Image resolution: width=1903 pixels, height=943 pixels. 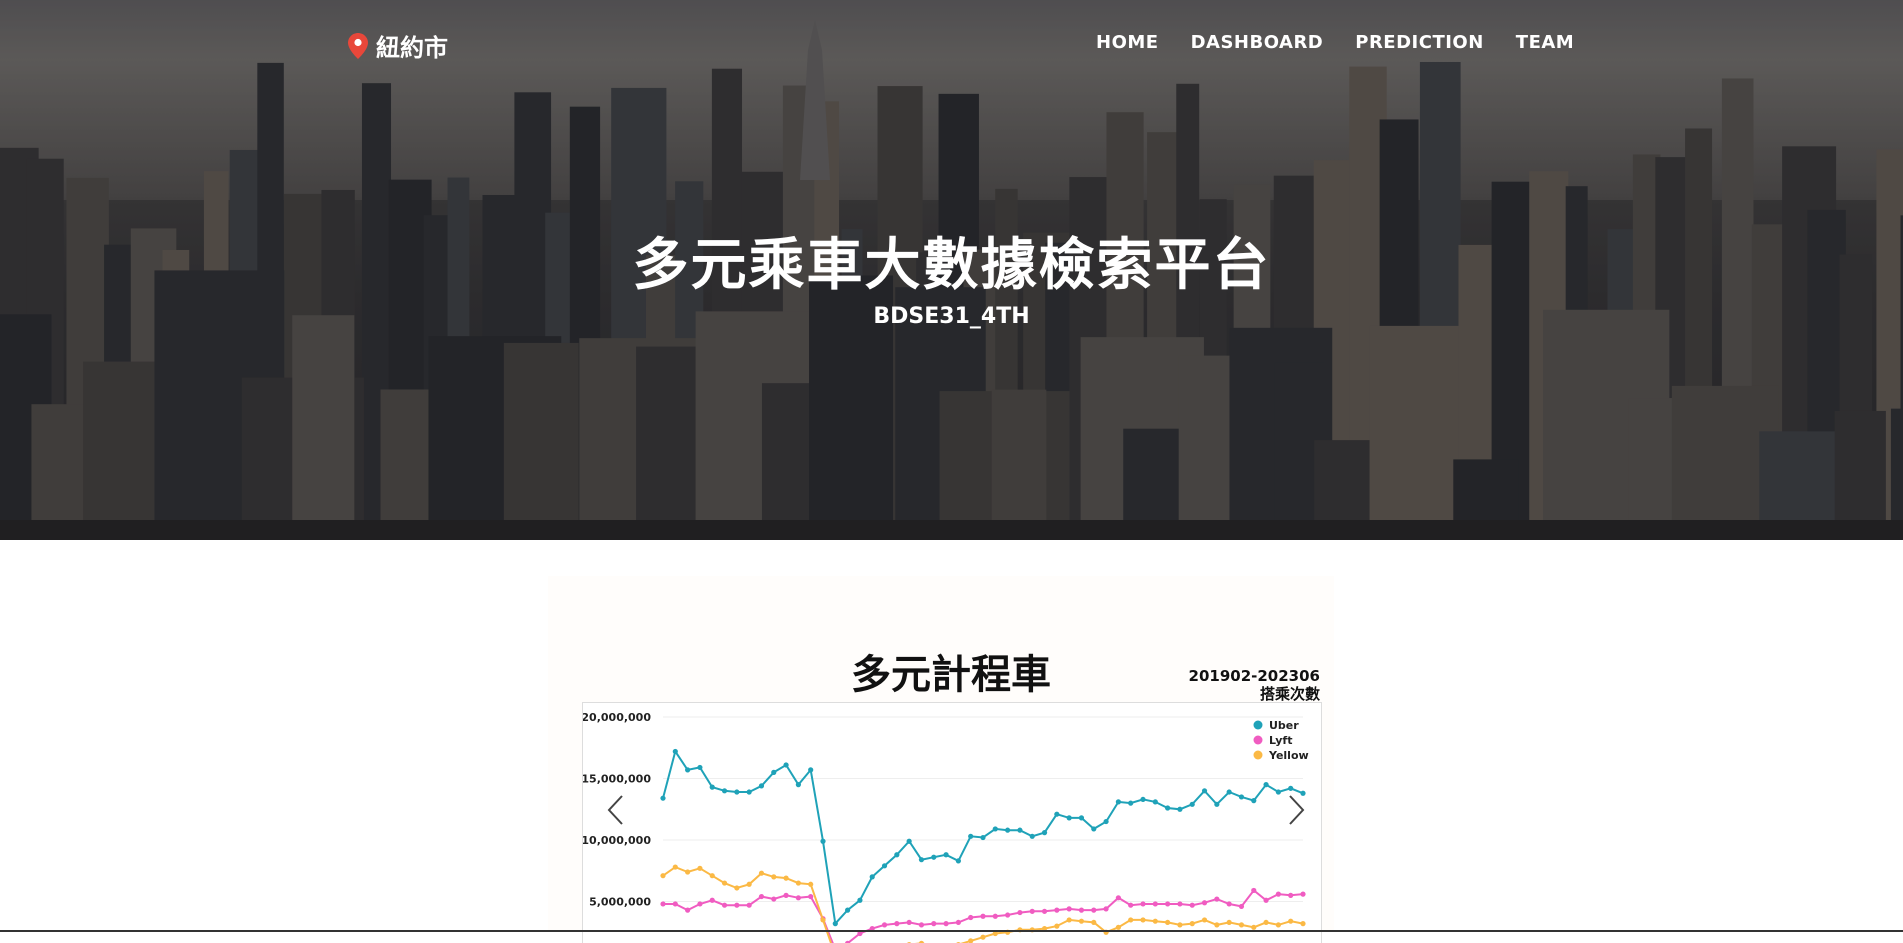 I want to click on y-tick-label: 15,000,000, so click(x=617, y=779).